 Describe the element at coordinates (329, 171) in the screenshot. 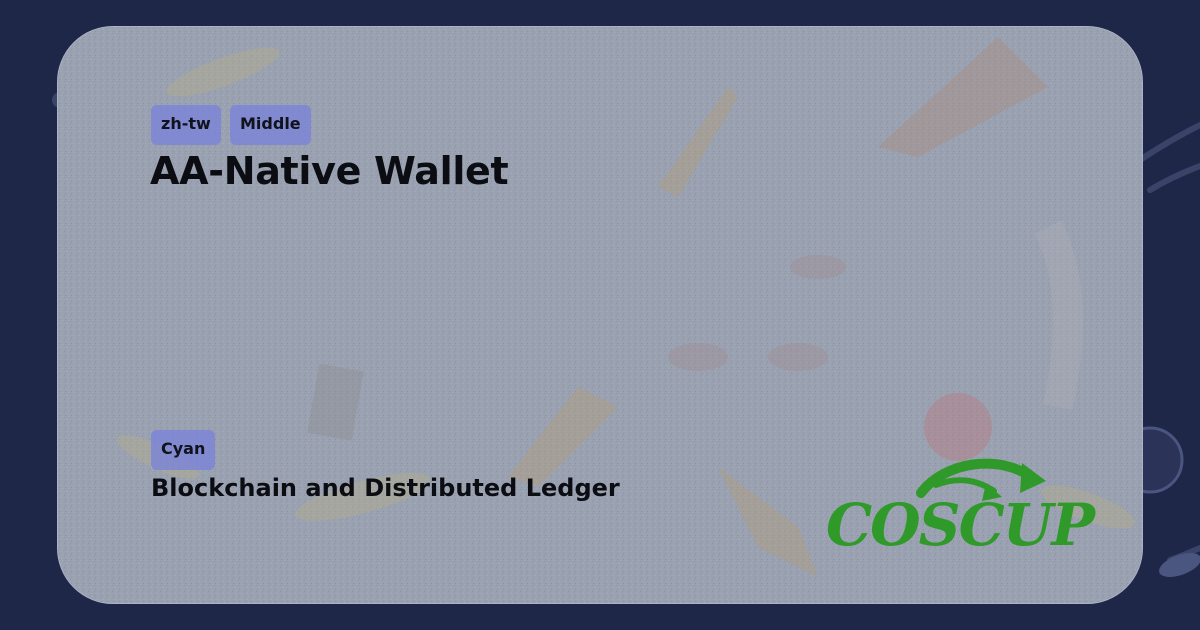

I see `session-title: AA-Native Wallet` at that location.